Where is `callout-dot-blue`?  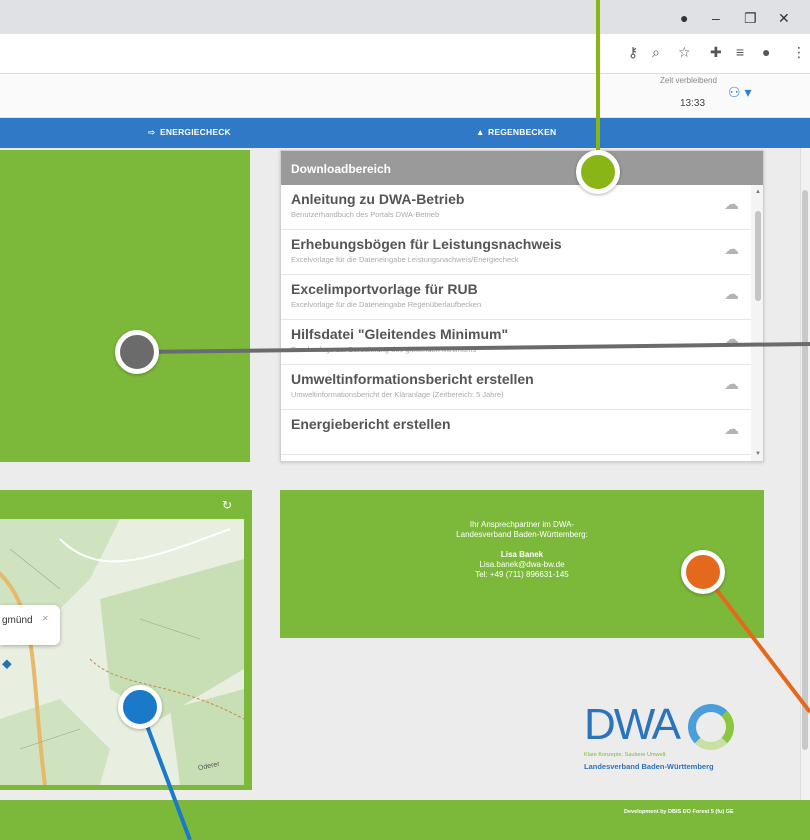
callout-dot-blue is located at coordinates (140, 707).